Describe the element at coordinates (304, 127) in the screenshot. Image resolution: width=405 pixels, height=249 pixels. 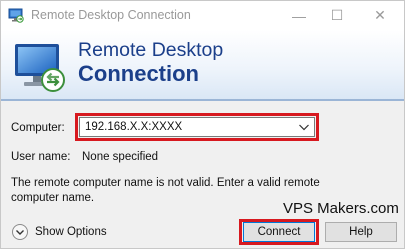
I see `chevron-down-icon` at that location.